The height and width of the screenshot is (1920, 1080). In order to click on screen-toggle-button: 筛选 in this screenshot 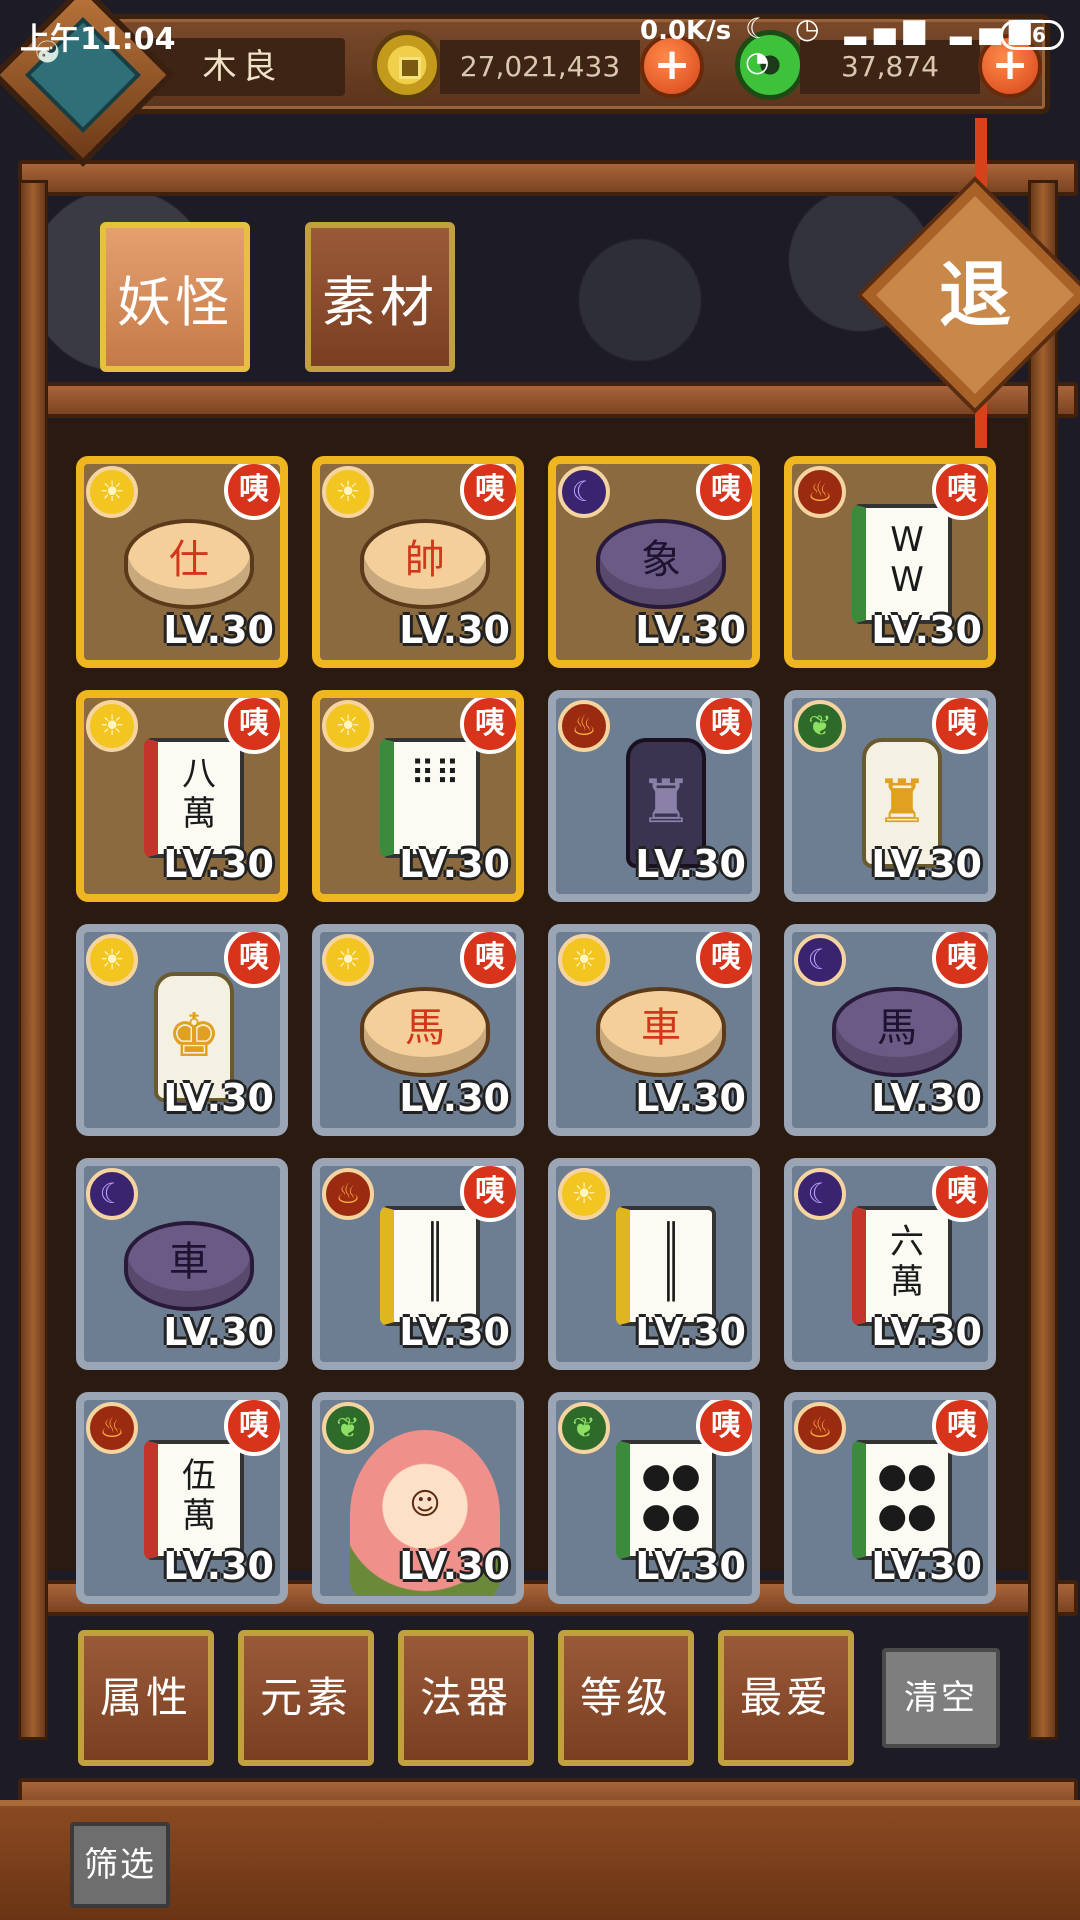, I will do `click(120, 1865)`.